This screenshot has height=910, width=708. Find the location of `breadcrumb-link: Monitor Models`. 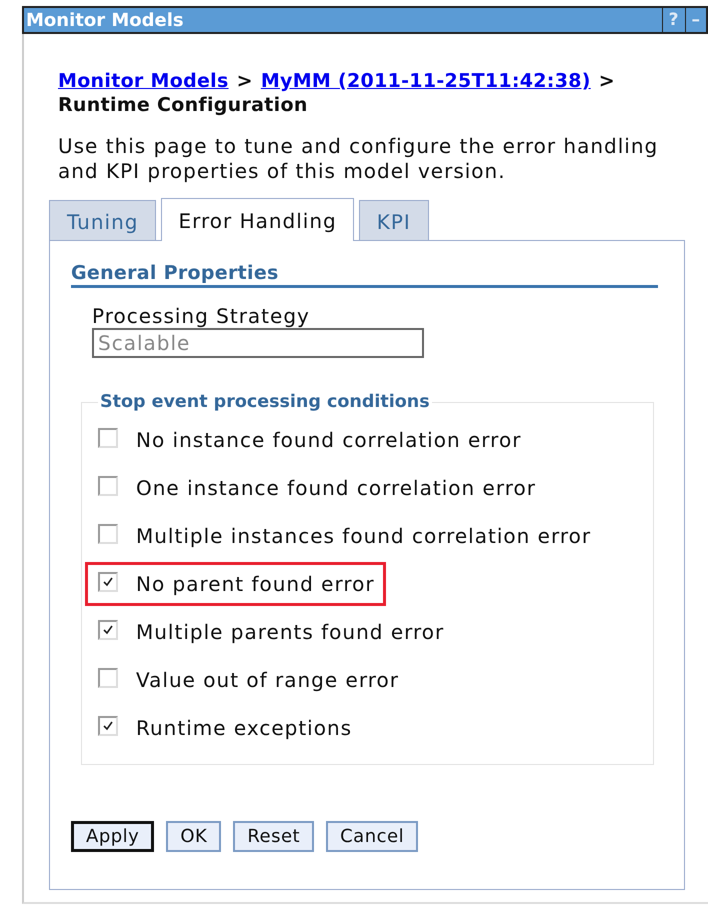

breadcrumb-link: Monitor Models is located at coordinates (143, 81).